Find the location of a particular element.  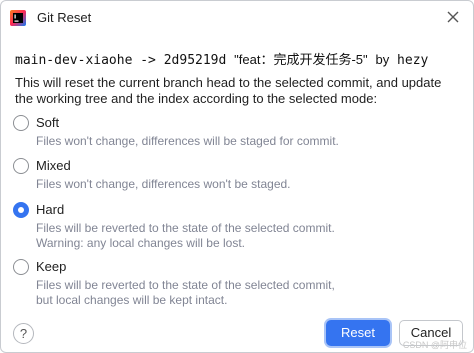

option-label: Hard is located at coordinates (50, 209).